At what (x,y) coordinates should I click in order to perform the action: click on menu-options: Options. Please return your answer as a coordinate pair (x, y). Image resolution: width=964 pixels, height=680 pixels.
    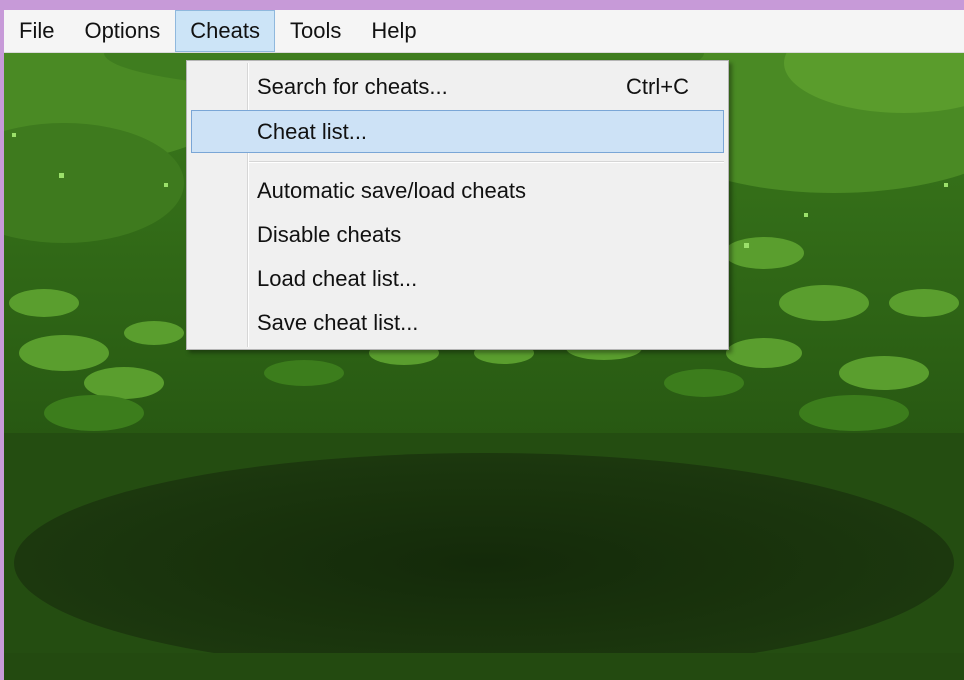
    Looking at the image, I should click on (122, 31).